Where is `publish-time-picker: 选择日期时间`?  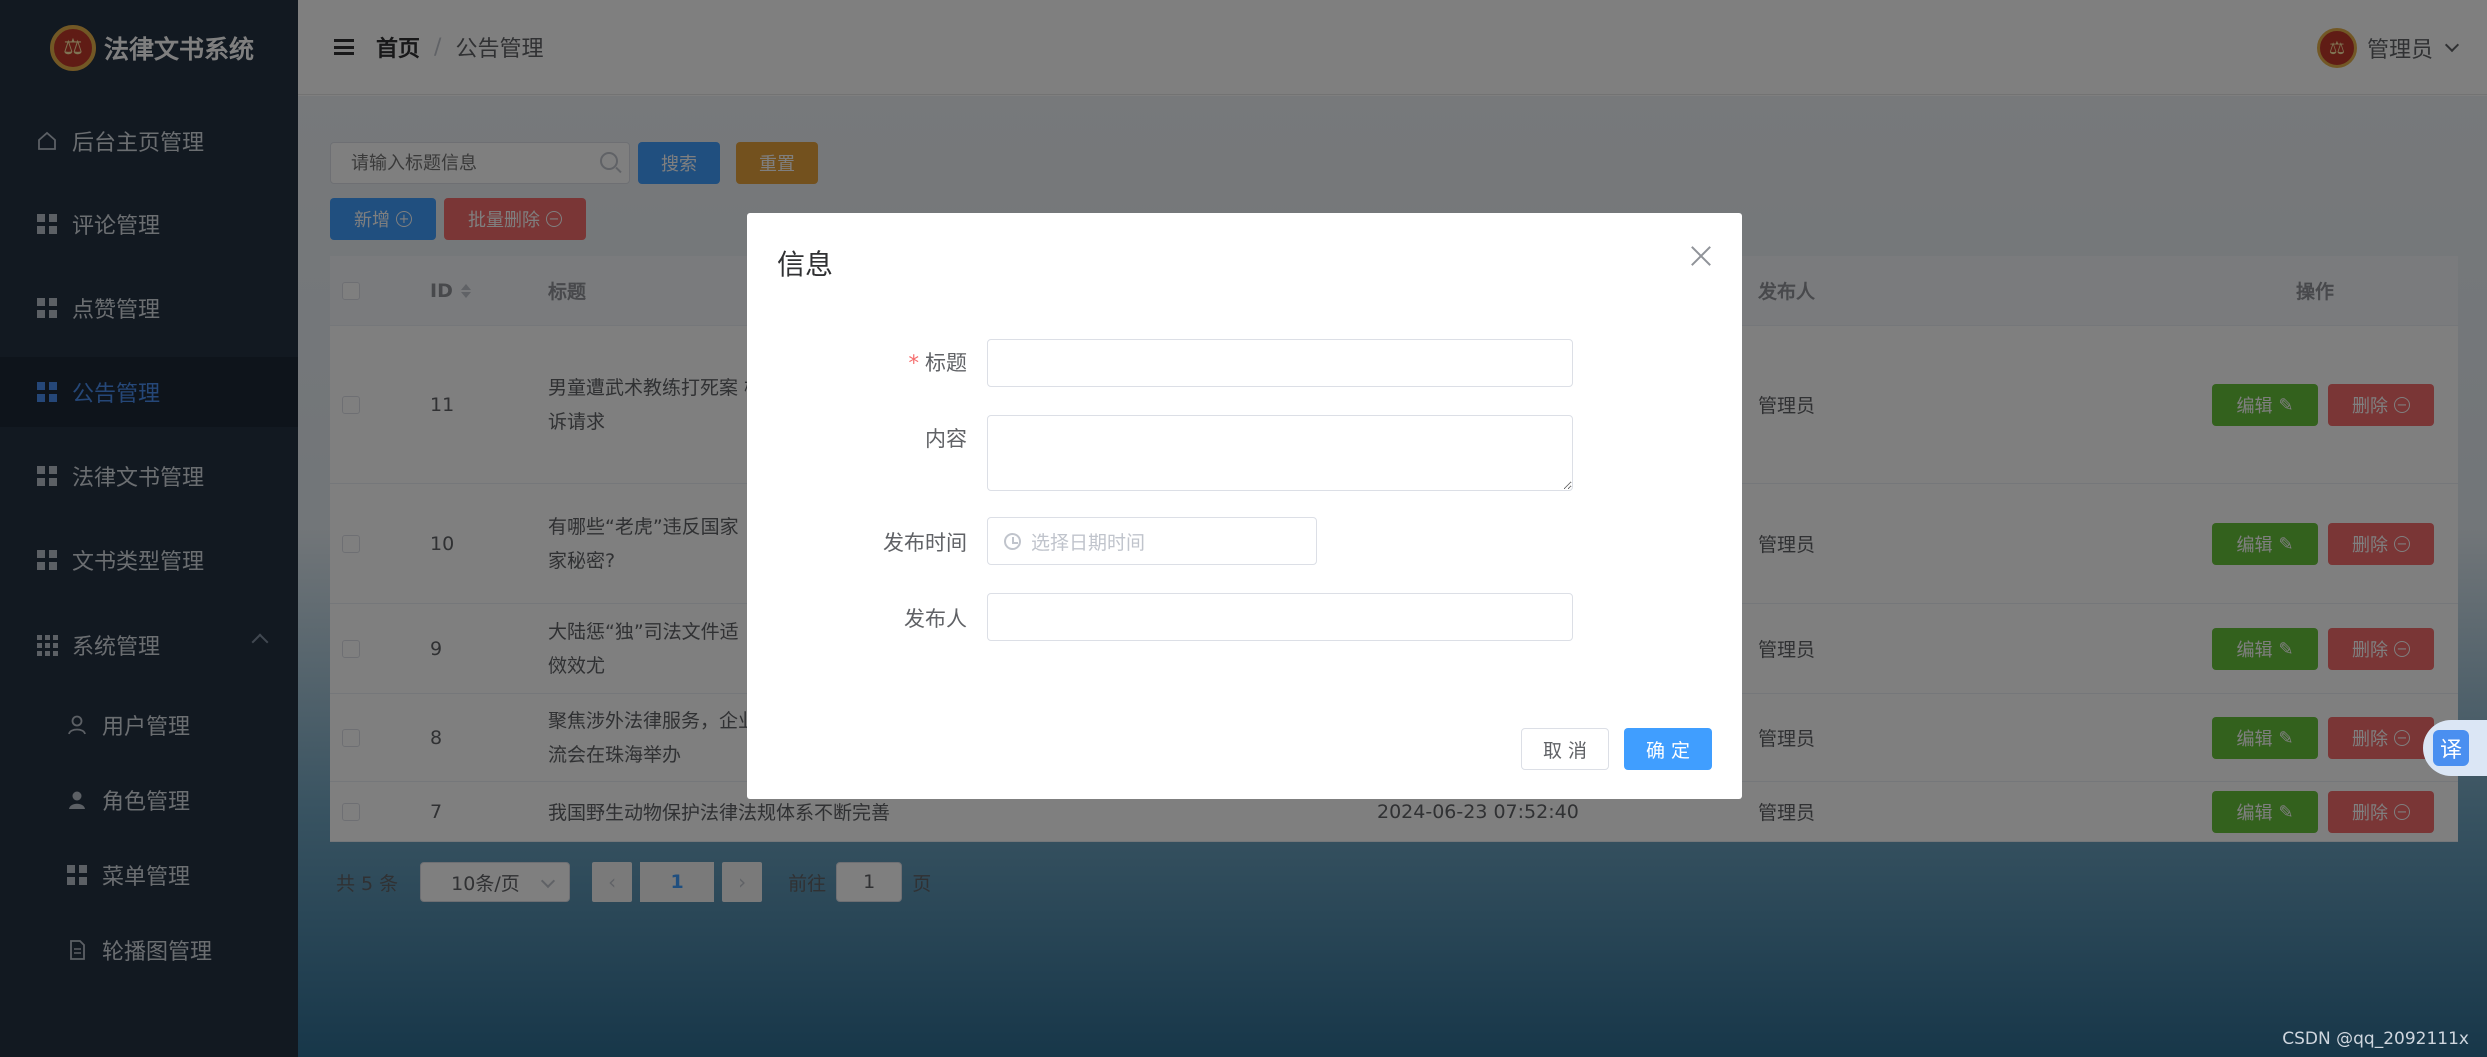
publish-time-picker: 选择日期时间 is located at coordinates (1152, 541).